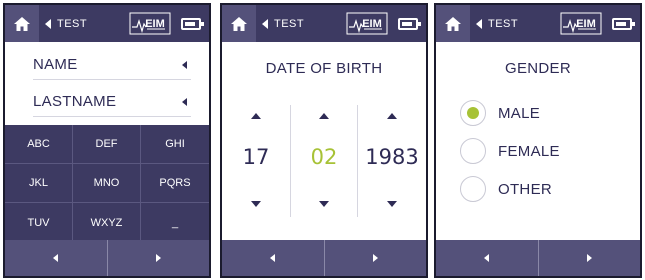  Describe the element at coordinates (39, 183) in the screenshot. I see `key-jkl: JKL` at that location.